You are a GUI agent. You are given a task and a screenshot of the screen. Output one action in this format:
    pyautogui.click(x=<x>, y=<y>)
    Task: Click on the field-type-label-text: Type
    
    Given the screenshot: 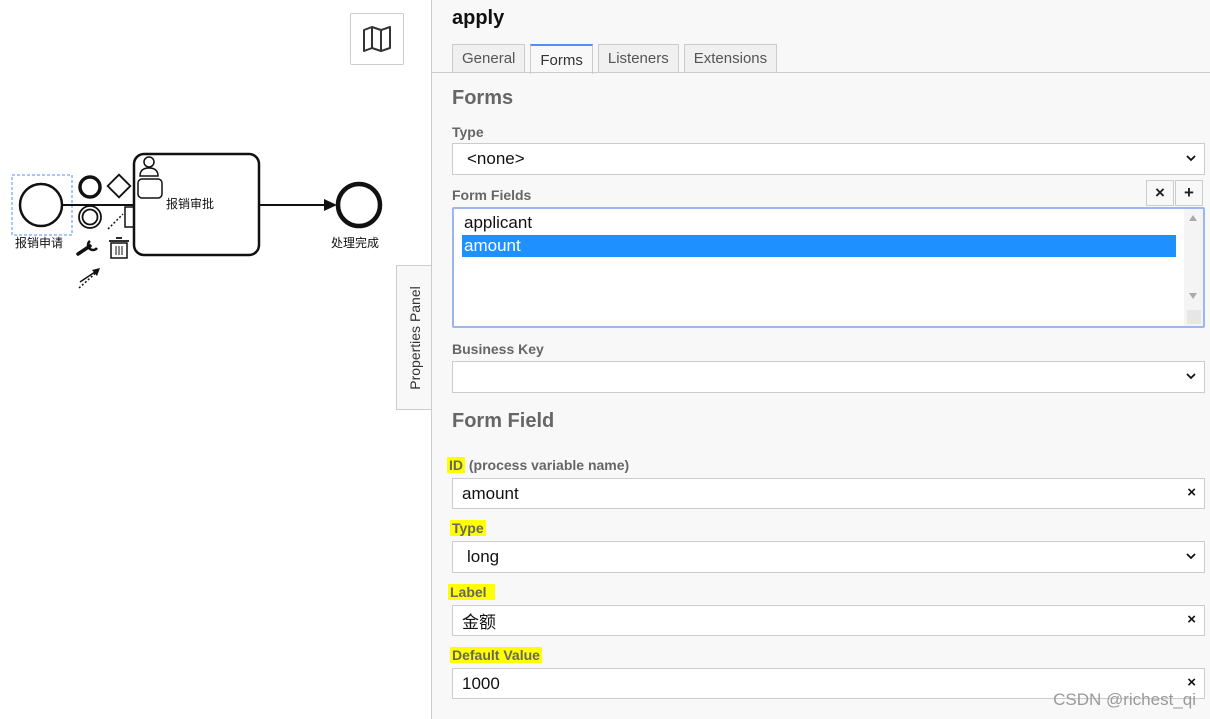 What is the action you would take?
    pyautogui.click(x=468, y=528)
    